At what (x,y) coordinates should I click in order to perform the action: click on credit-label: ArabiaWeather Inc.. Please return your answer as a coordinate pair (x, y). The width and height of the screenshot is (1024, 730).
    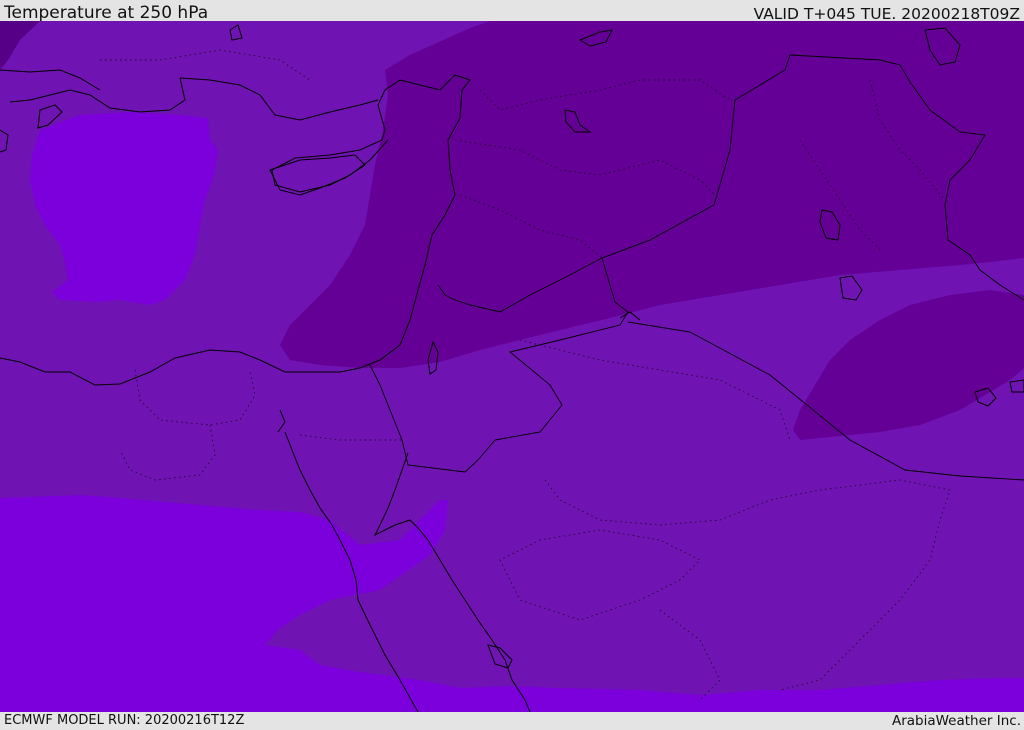
    Looking at the image, I should click on (956, 721).